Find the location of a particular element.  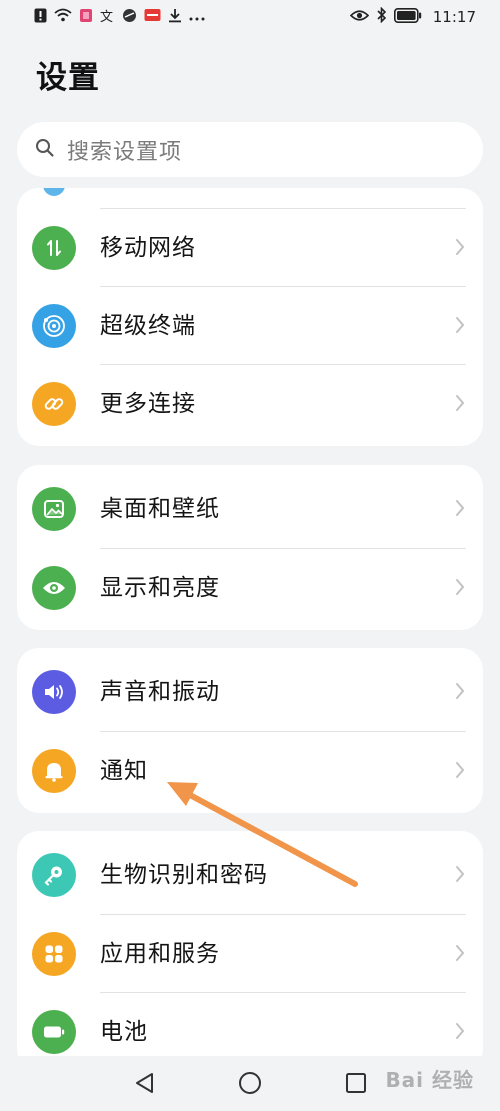

search-icon is located at coordinates (45, 150).